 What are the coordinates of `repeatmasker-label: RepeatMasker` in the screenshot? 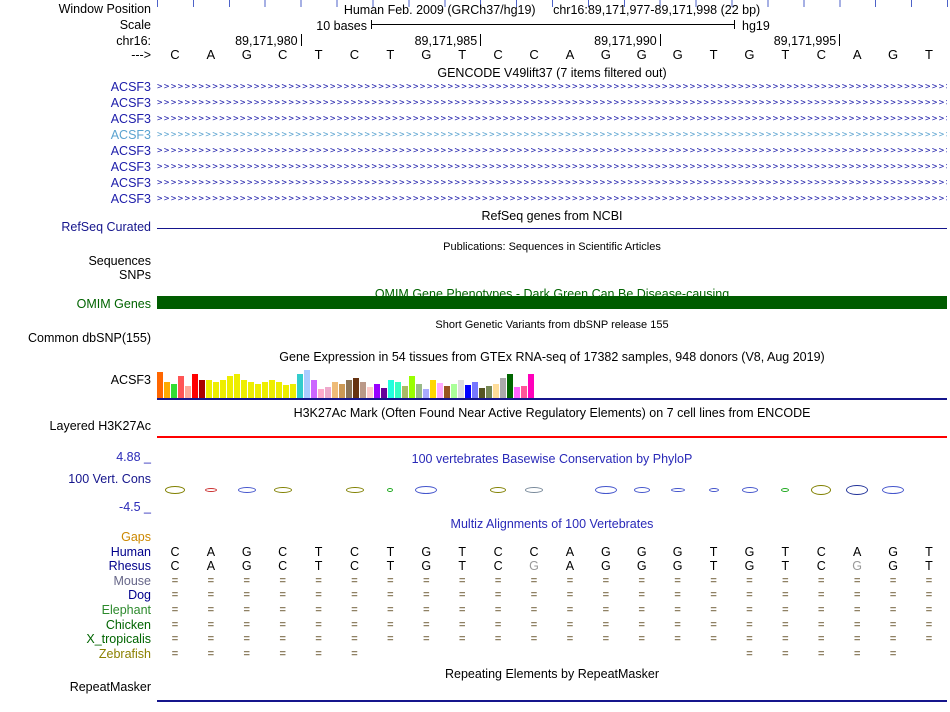 It's located at (75, 687).